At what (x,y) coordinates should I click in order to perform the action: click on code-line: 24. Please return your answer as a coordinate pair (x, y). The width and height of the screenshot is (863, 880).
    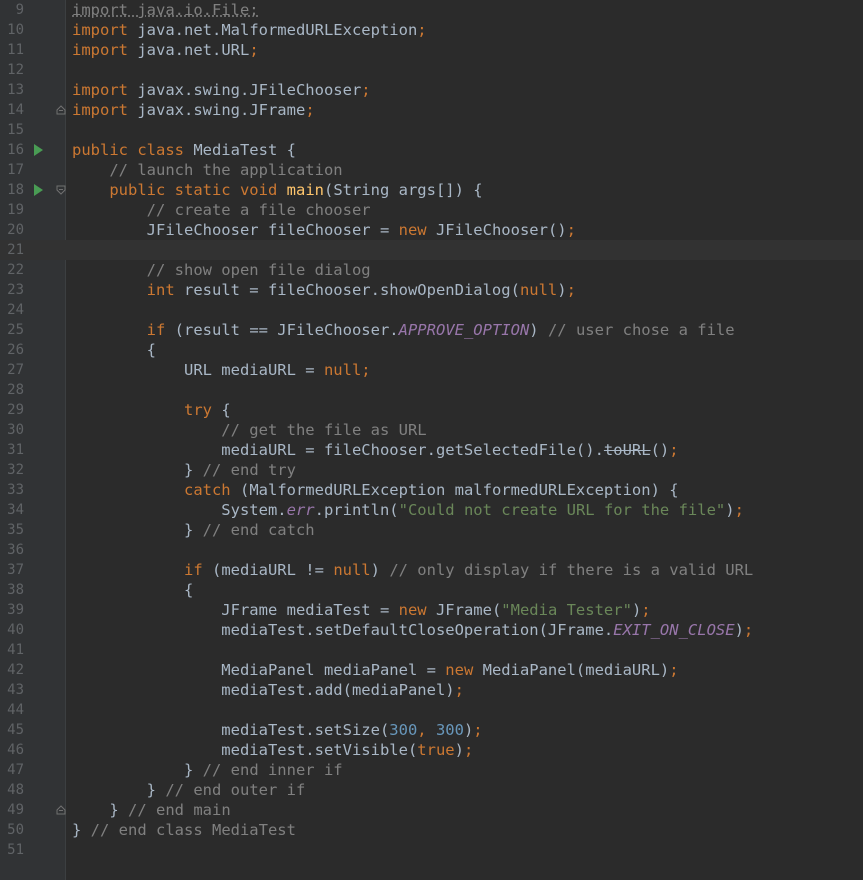
    Looking at the image, I should click on (431, 310).